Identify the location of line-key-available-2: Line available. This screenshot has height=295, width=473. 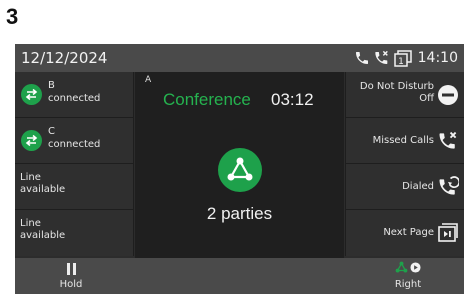
(74, 233).